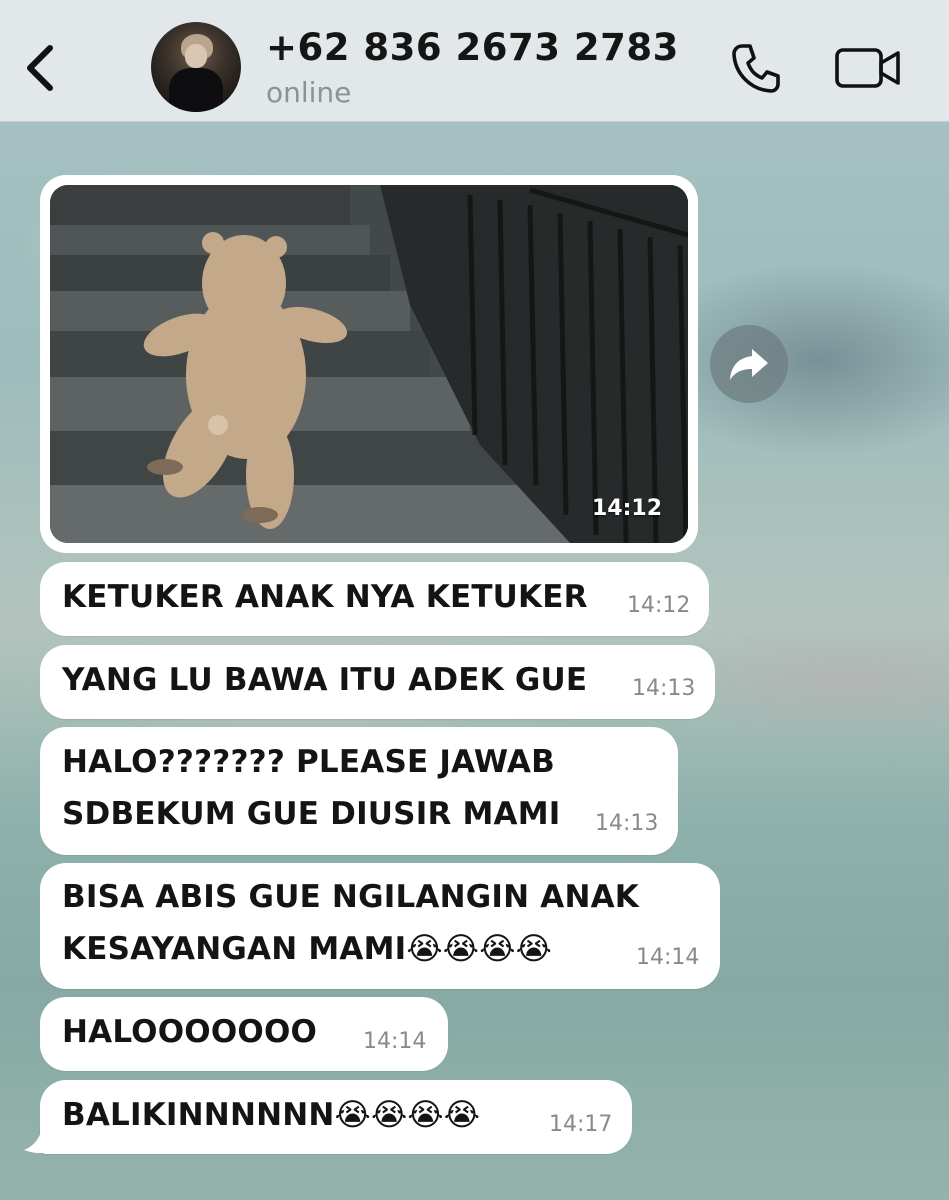  I want to click on avatar, so click(196, 67).